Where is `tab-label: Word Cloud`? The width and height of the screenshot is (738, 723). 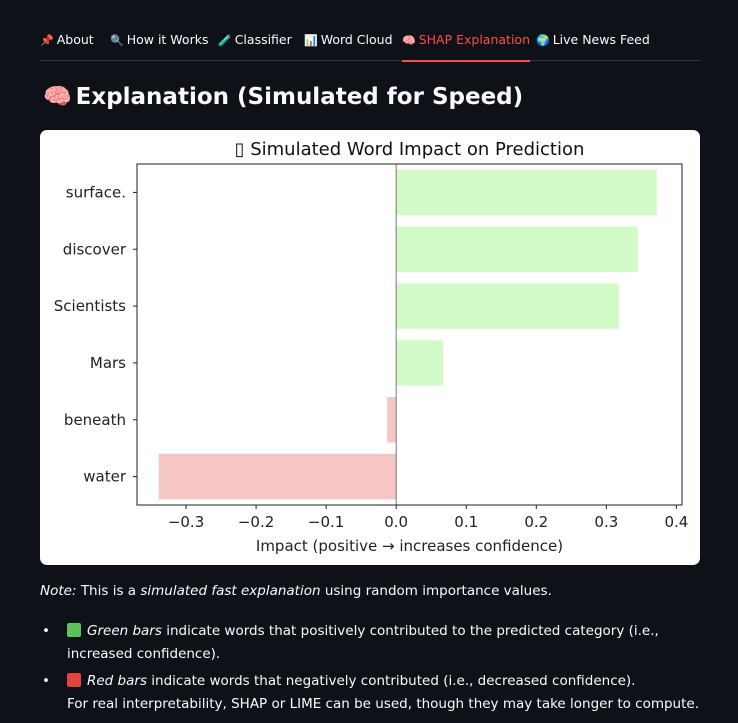 tab-label: Word Cloud is located at coordinates (356, 39).